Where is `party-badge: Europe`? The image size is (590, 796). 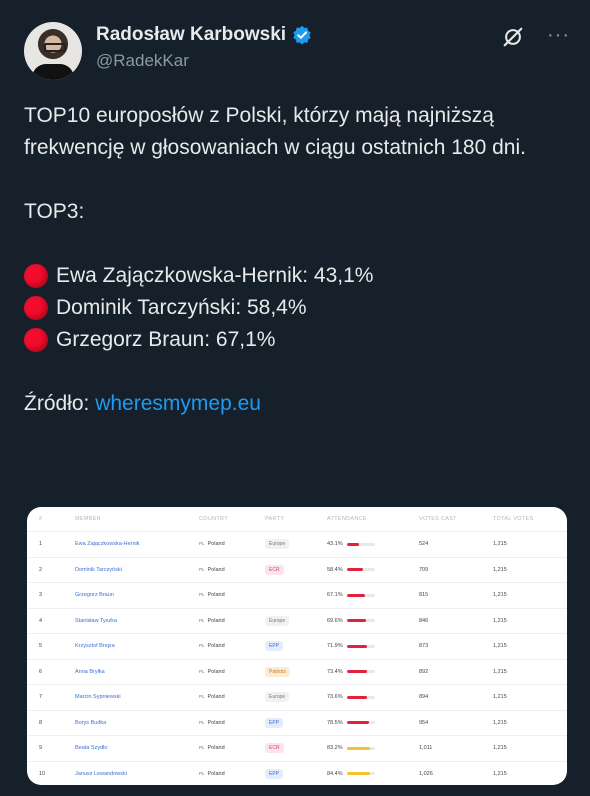
party-badge: Europe is located at coordinates (277, 620).